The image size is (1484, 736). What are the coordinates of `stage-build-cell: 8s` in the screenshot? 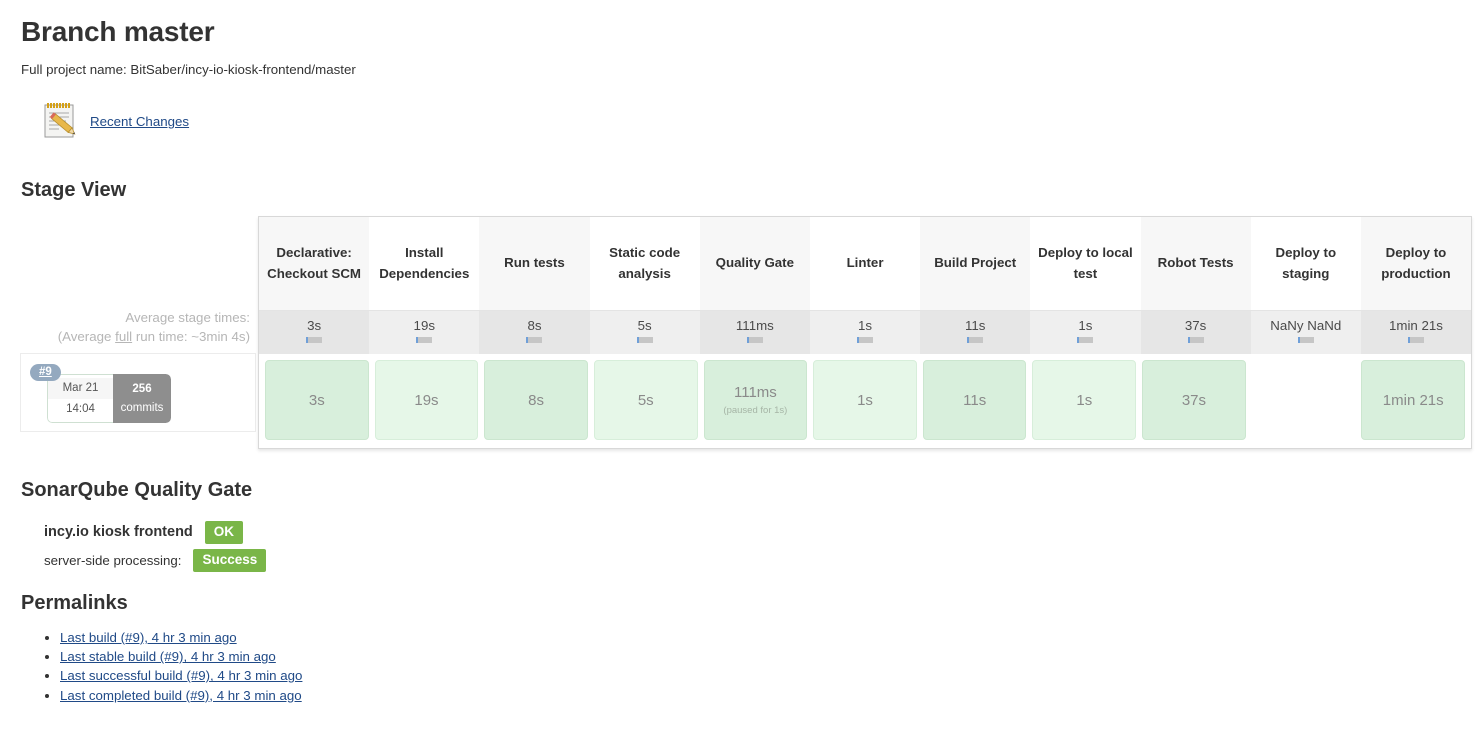 It's located at (536, 400).